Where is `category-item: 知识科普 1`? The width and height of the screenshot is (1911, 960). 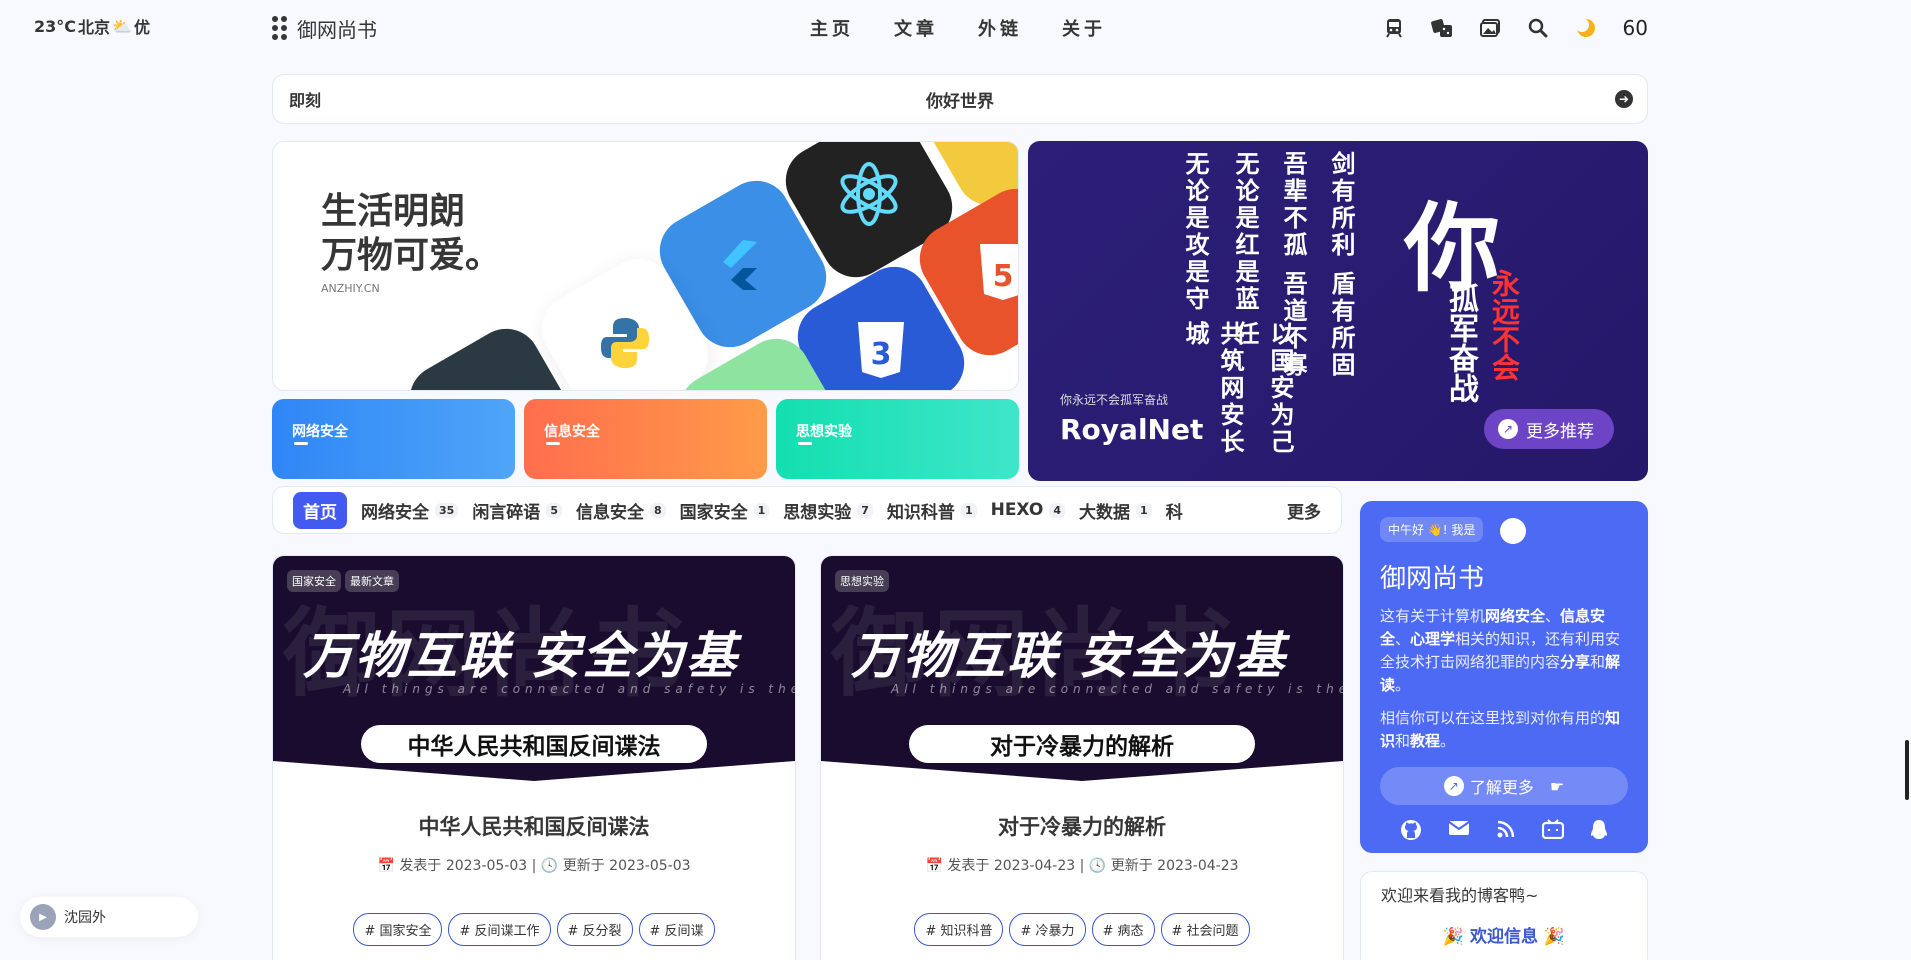 category-item: 知识科普 1 is located at coordinates (932, 510).